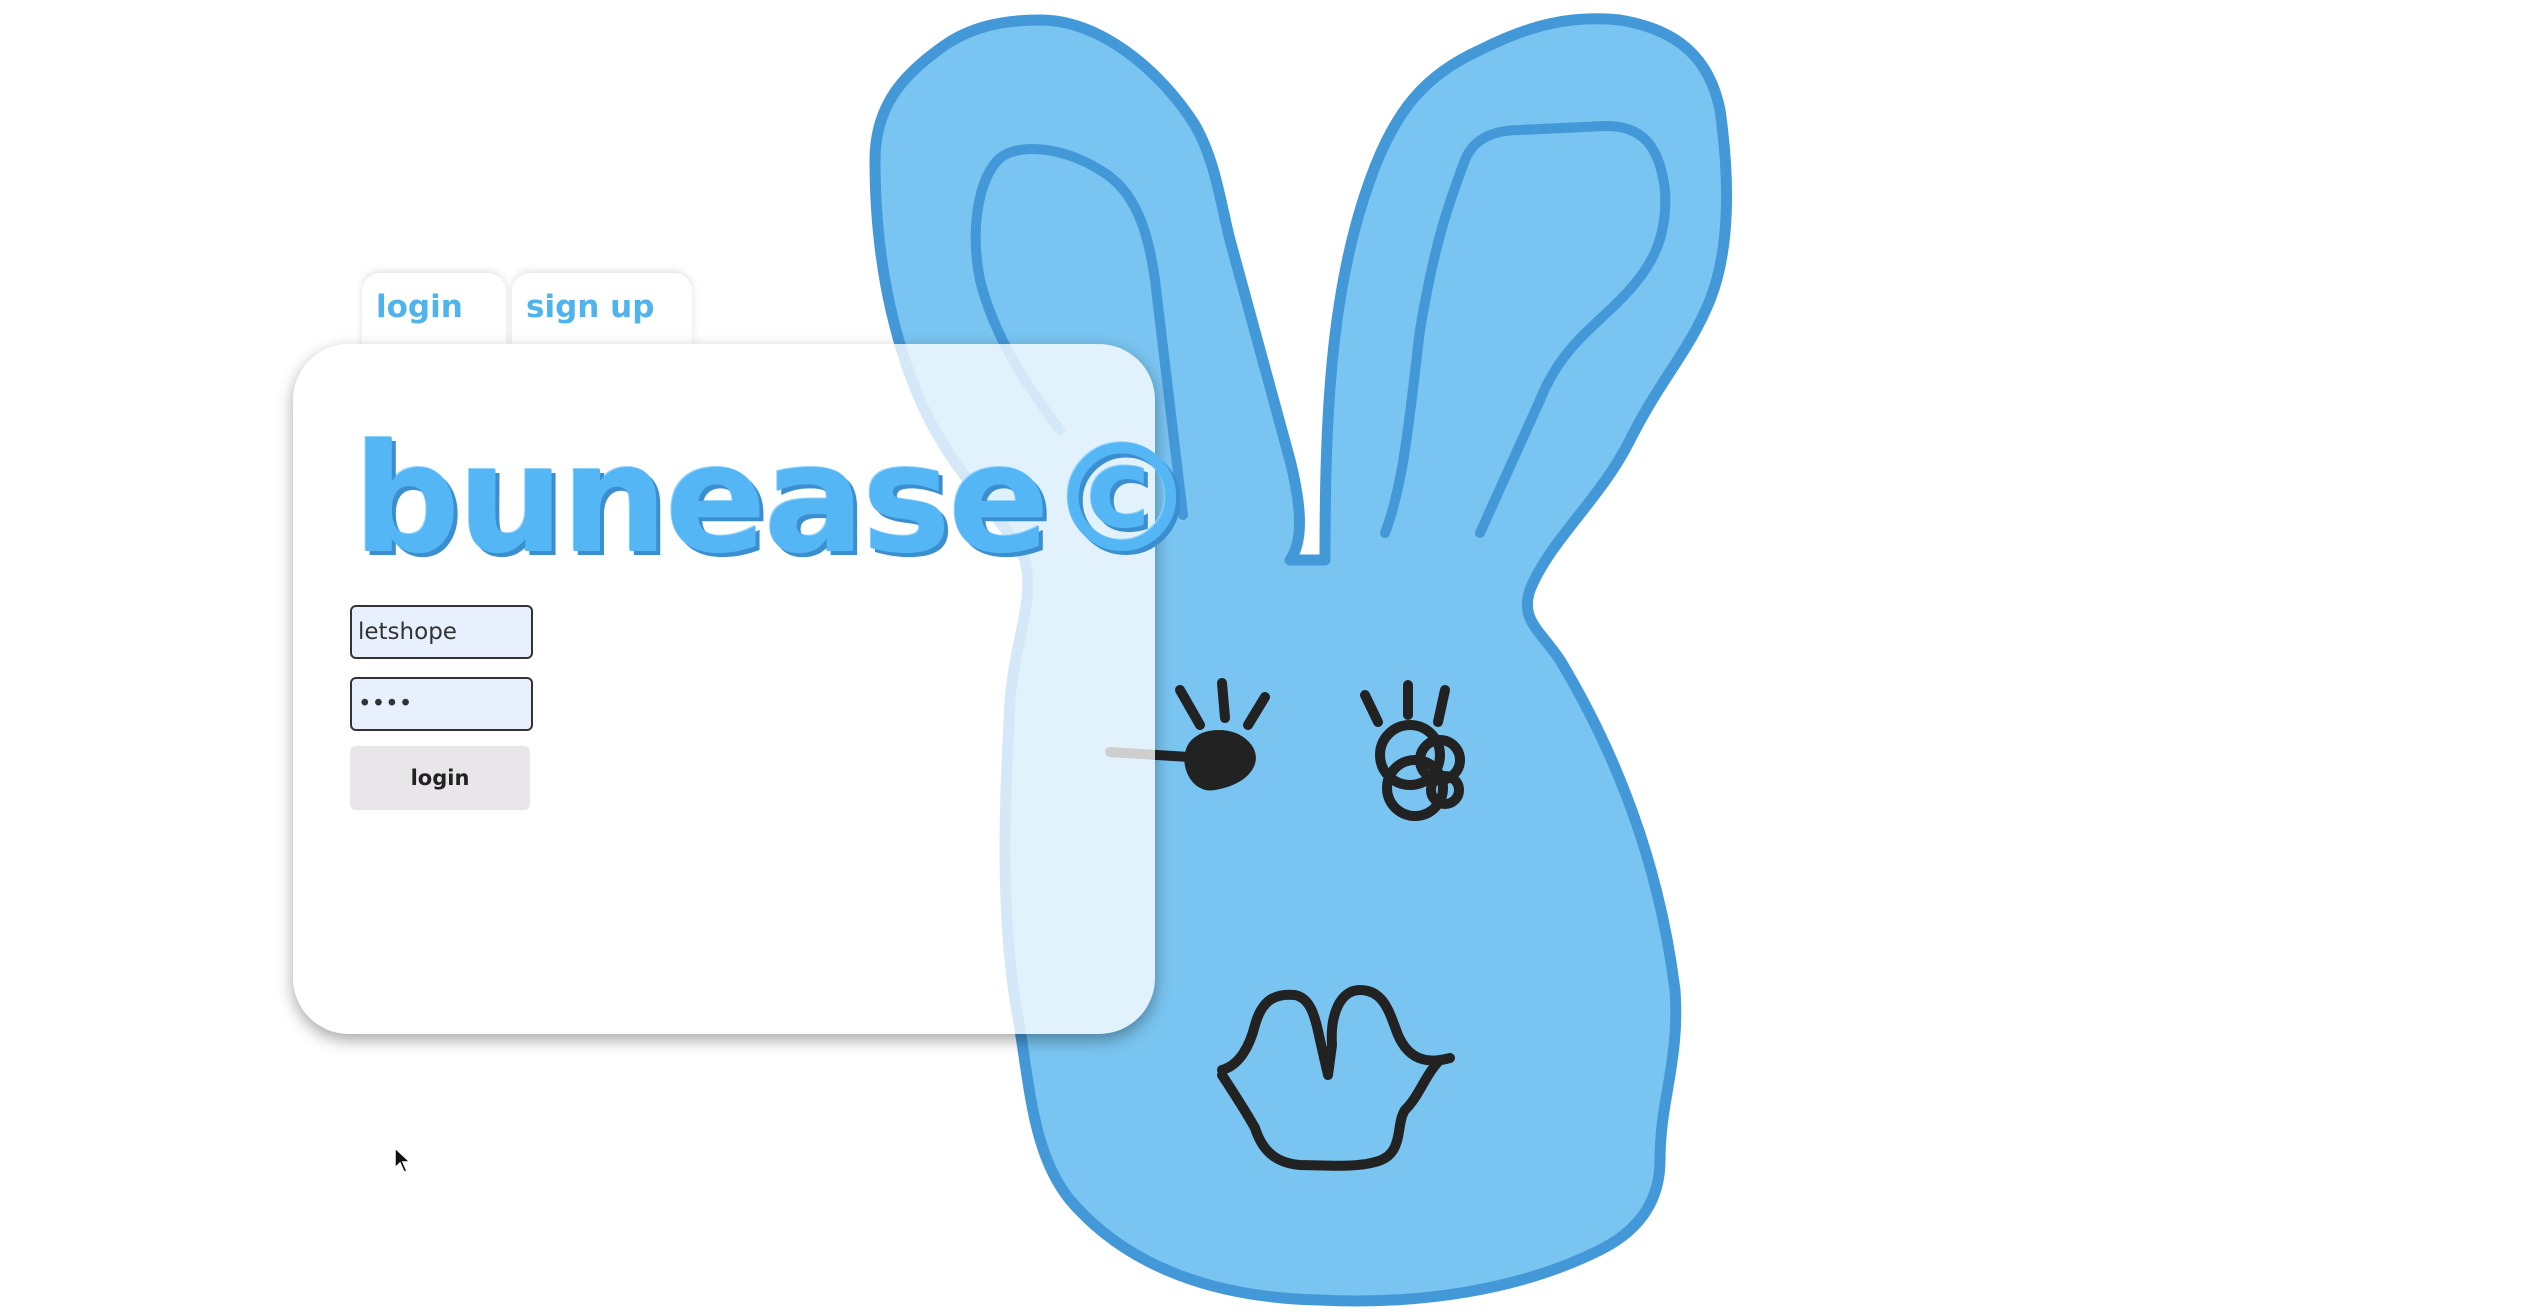 The width and height of the screenshot is (2538, 1313). Describe the element at coordinates (775, 500) in the screenshot. I see `app-logo: bunease©` at that location.